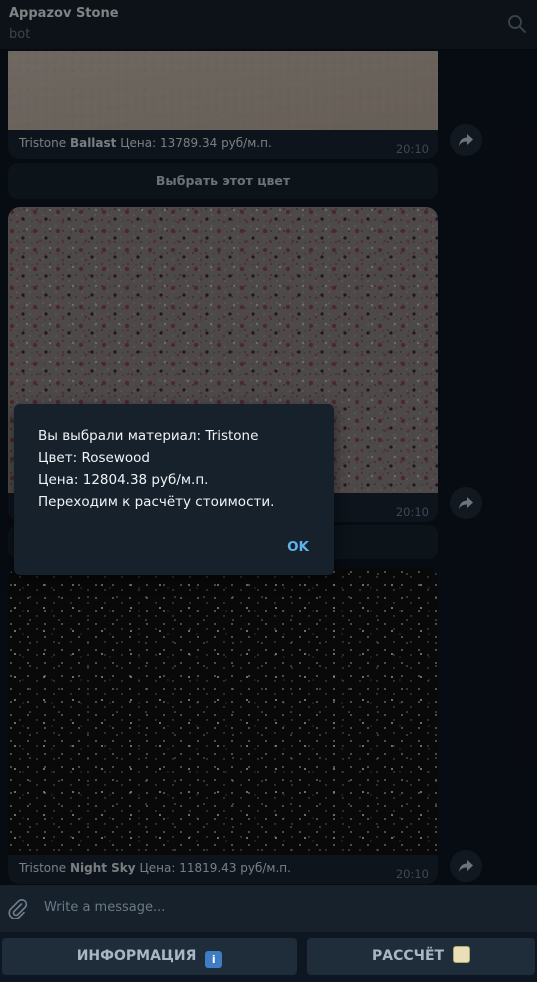  I want to click on bot-keyboard: ИНФОРМАЦИЯ i РАССЧЁТ, so click(268, 957).